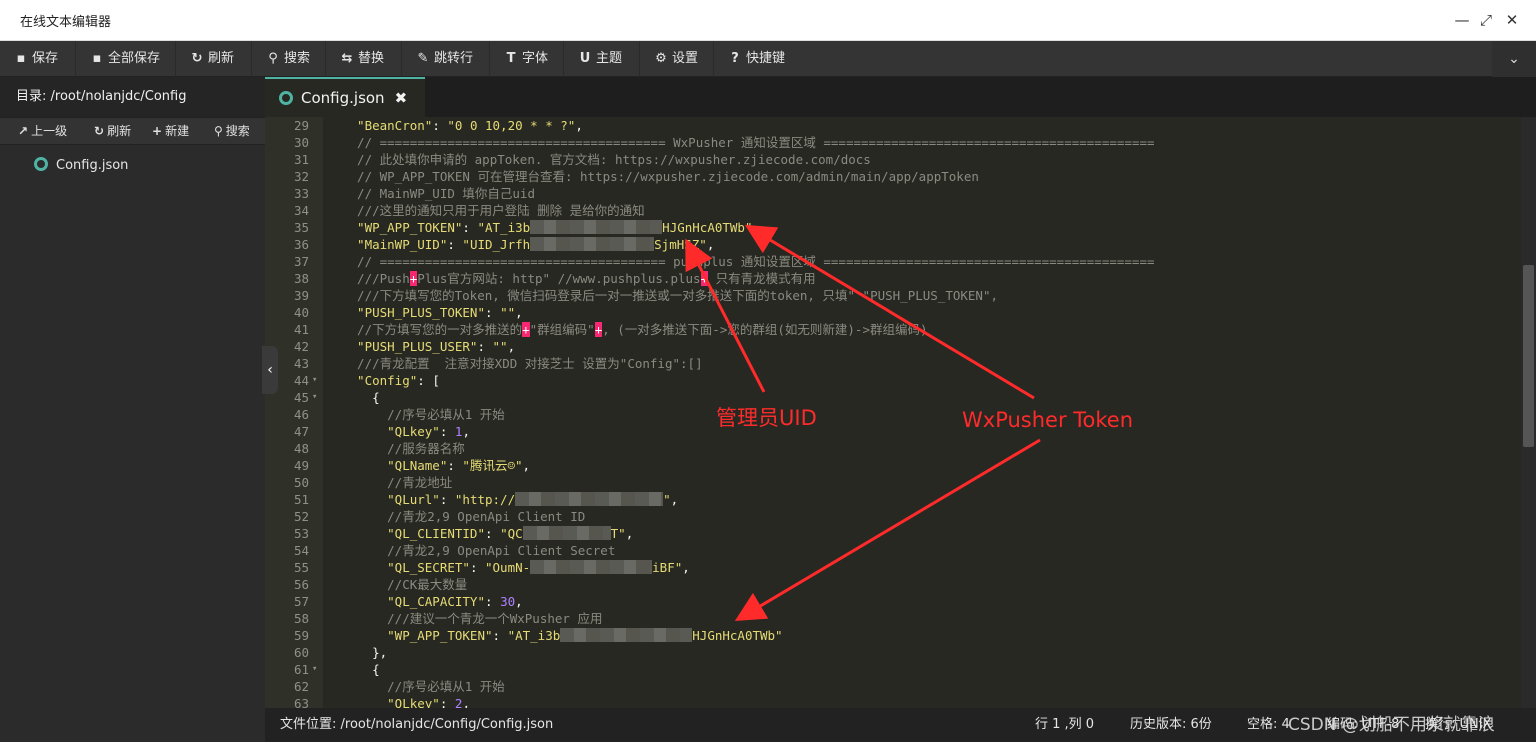  I want to click on minimize-icon: —, so click(1462, 20).